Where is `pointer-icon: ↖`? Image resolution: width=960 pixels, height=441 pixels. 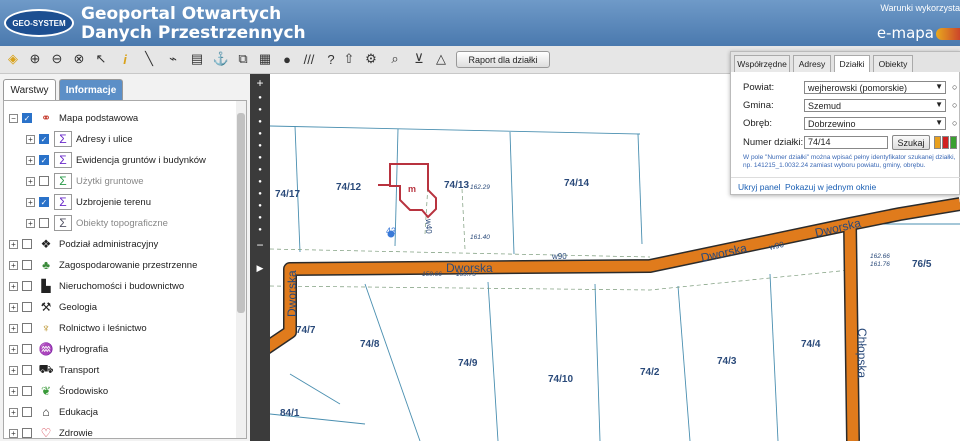
pointer-icon: ↖ is located at coordinates (101, 59).